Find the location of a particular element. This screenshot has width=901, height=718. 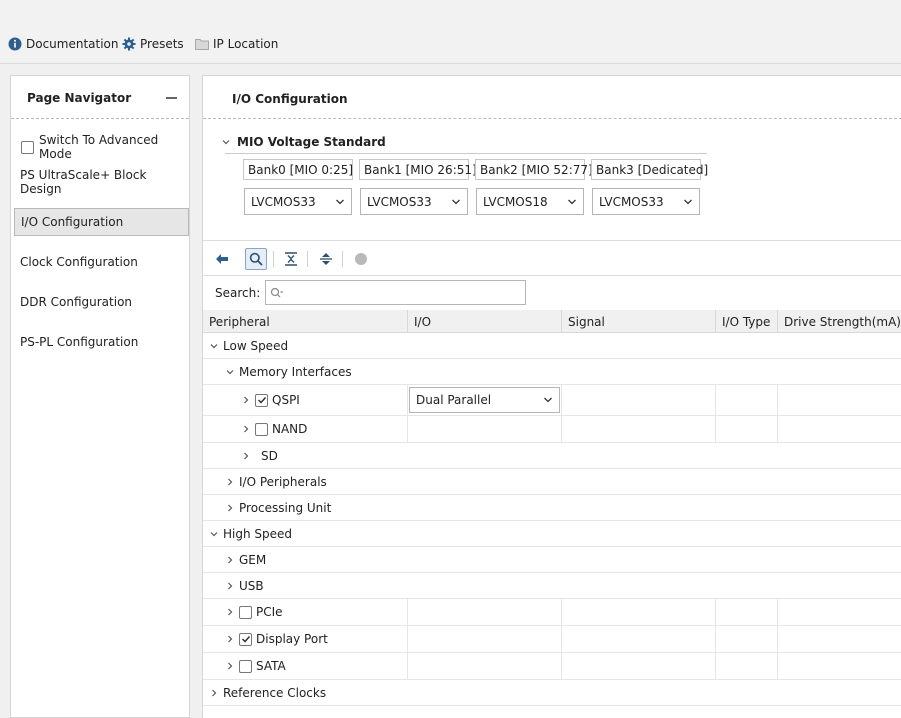

pcie-checkbox is located at coordinates (245, 612).